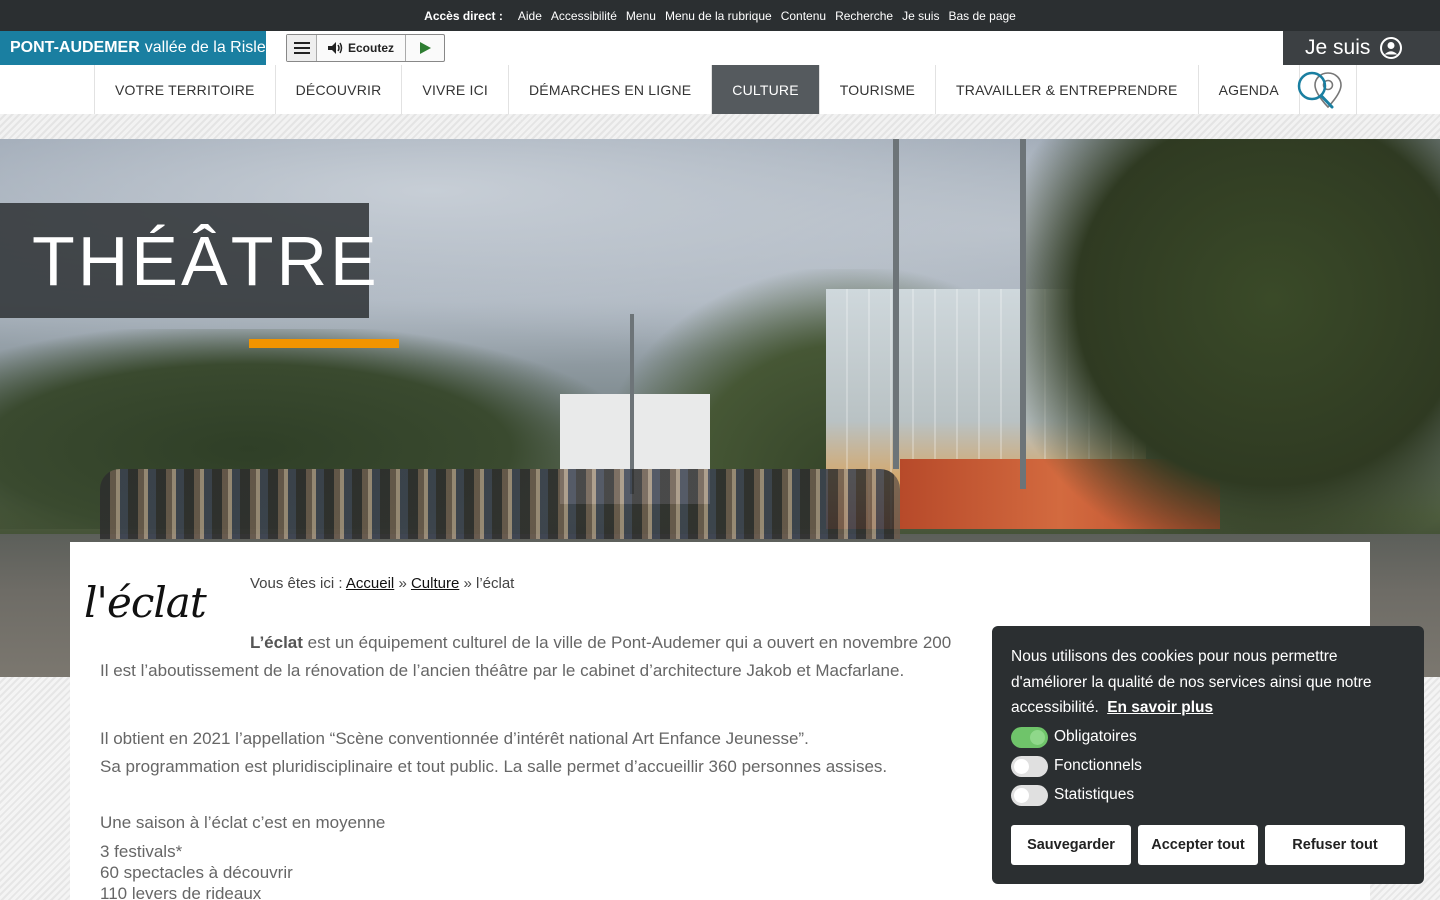 The width and height of the screenshot is (1440, 900). What do you see at coordinates (530, 16) in the screenshot?
I see `access-link-aide: Aide` at bounding box center [530, 16].